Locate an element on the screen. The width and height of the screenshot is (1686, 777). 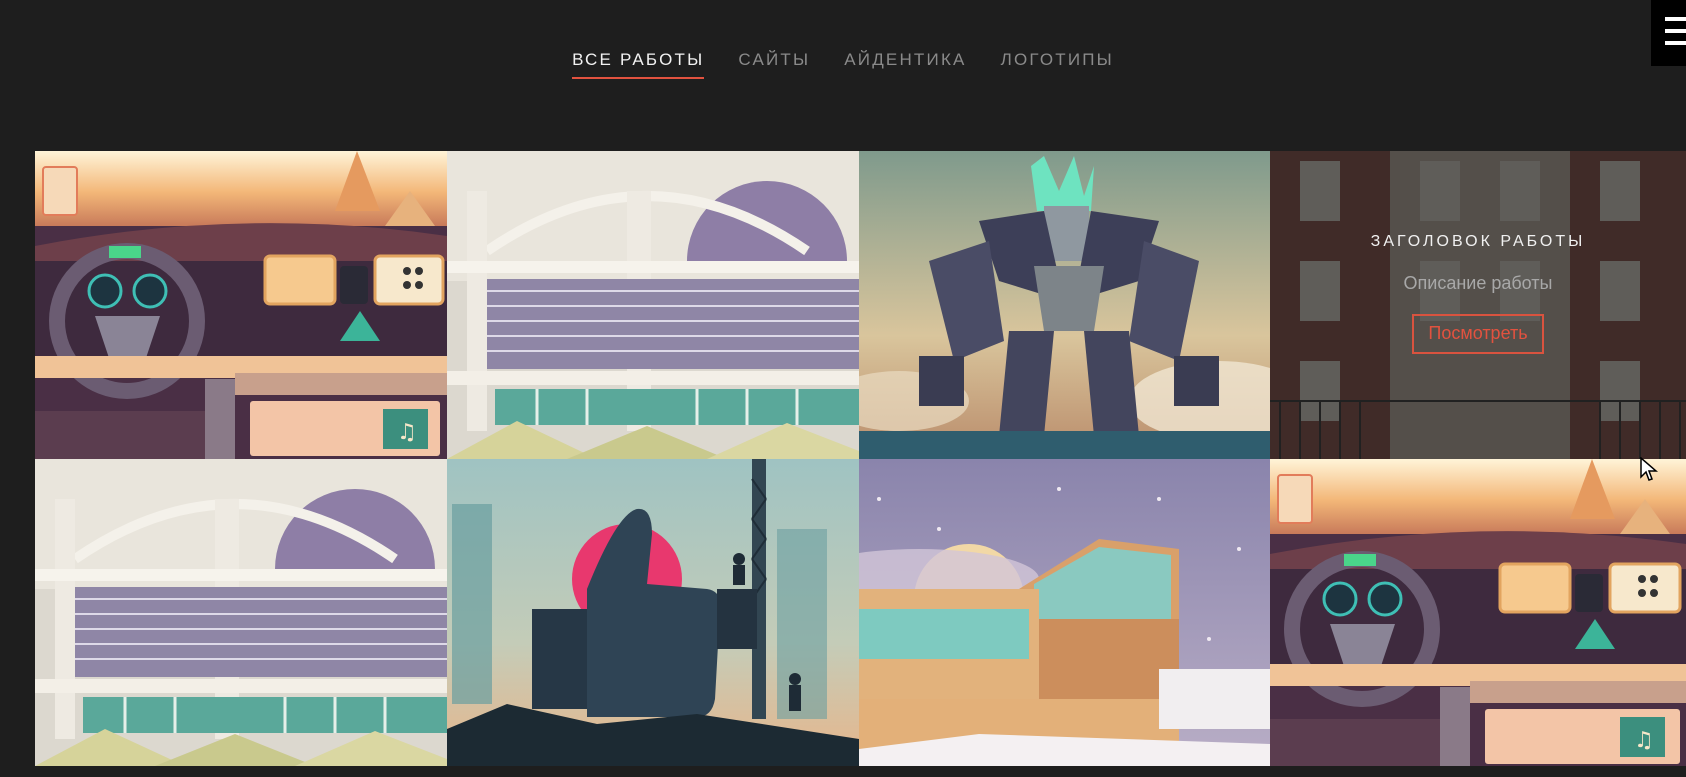
filter-identity: АЙДЕНТИКА is located at coordinates (905, 64).